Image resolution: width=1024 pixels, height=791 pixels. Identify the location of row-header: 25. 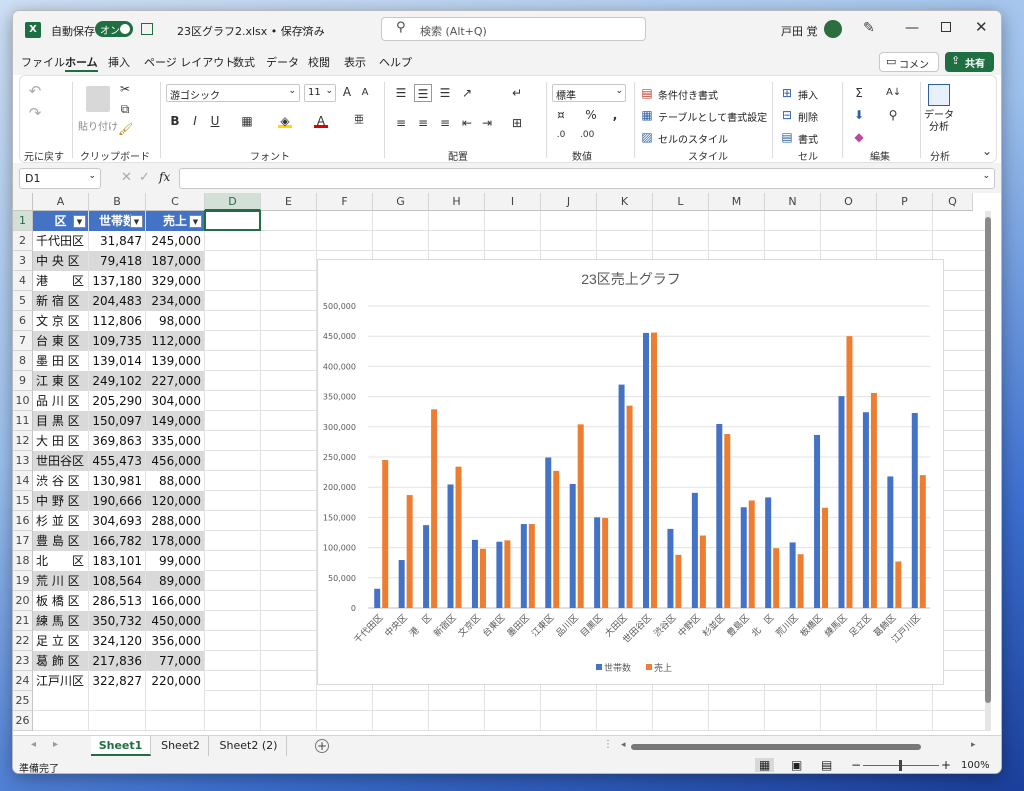
(23, 701).